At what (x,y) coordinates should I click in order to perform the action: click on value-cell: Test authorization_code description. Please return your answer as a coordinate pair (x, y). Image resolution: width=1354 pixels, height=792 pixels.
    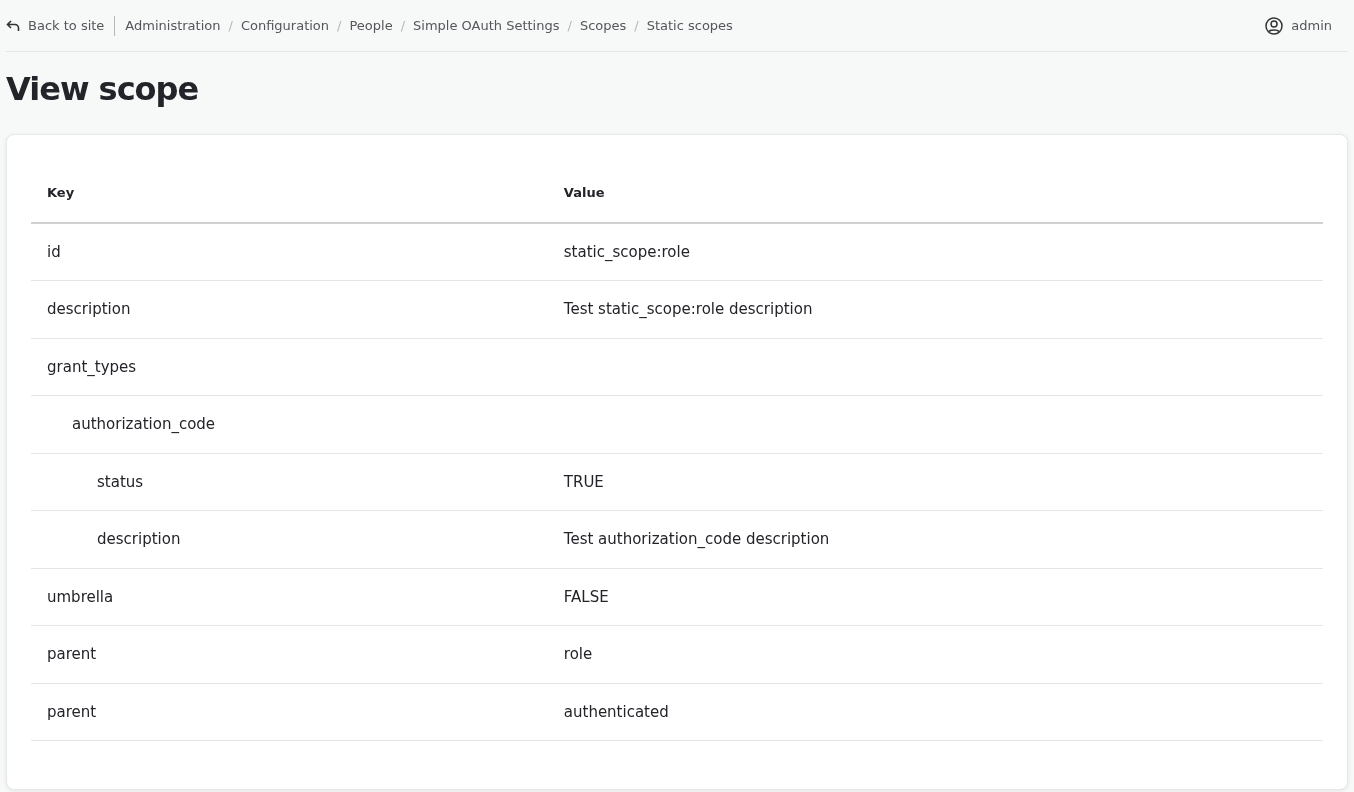
    Looking at the image, I should click on (935, 539).